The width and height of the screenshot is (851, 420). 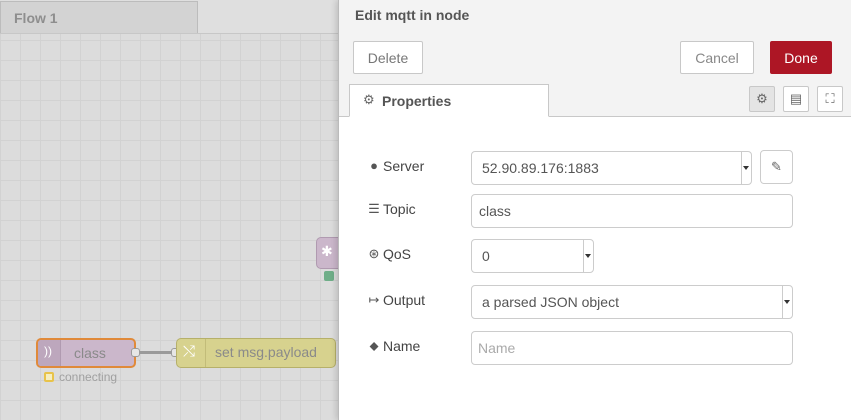 I want to click on globe-icon: ●, so click(x=374, y=165).